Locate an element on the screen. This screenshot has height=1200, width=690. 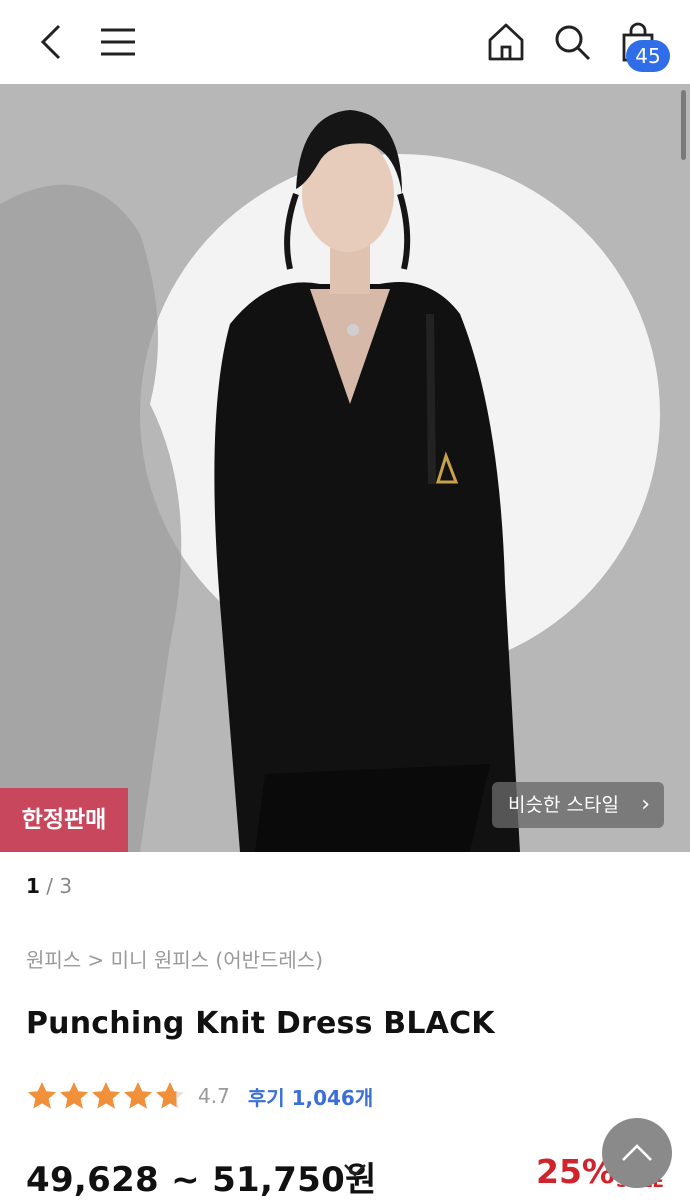
review-count-link: 후기 1,046개 is located at coordinates (310, 1096).